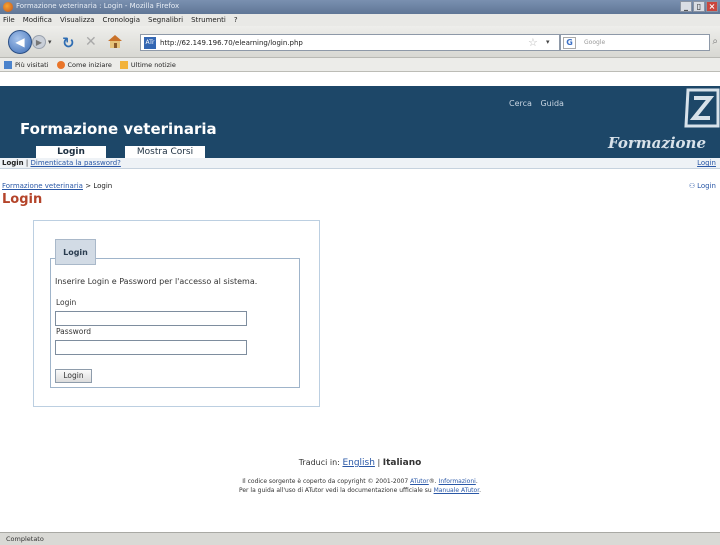  Describe the element at coordinates (77, 20) in the screenshot. I see `menu-visualizza: Visualizza` at that location.